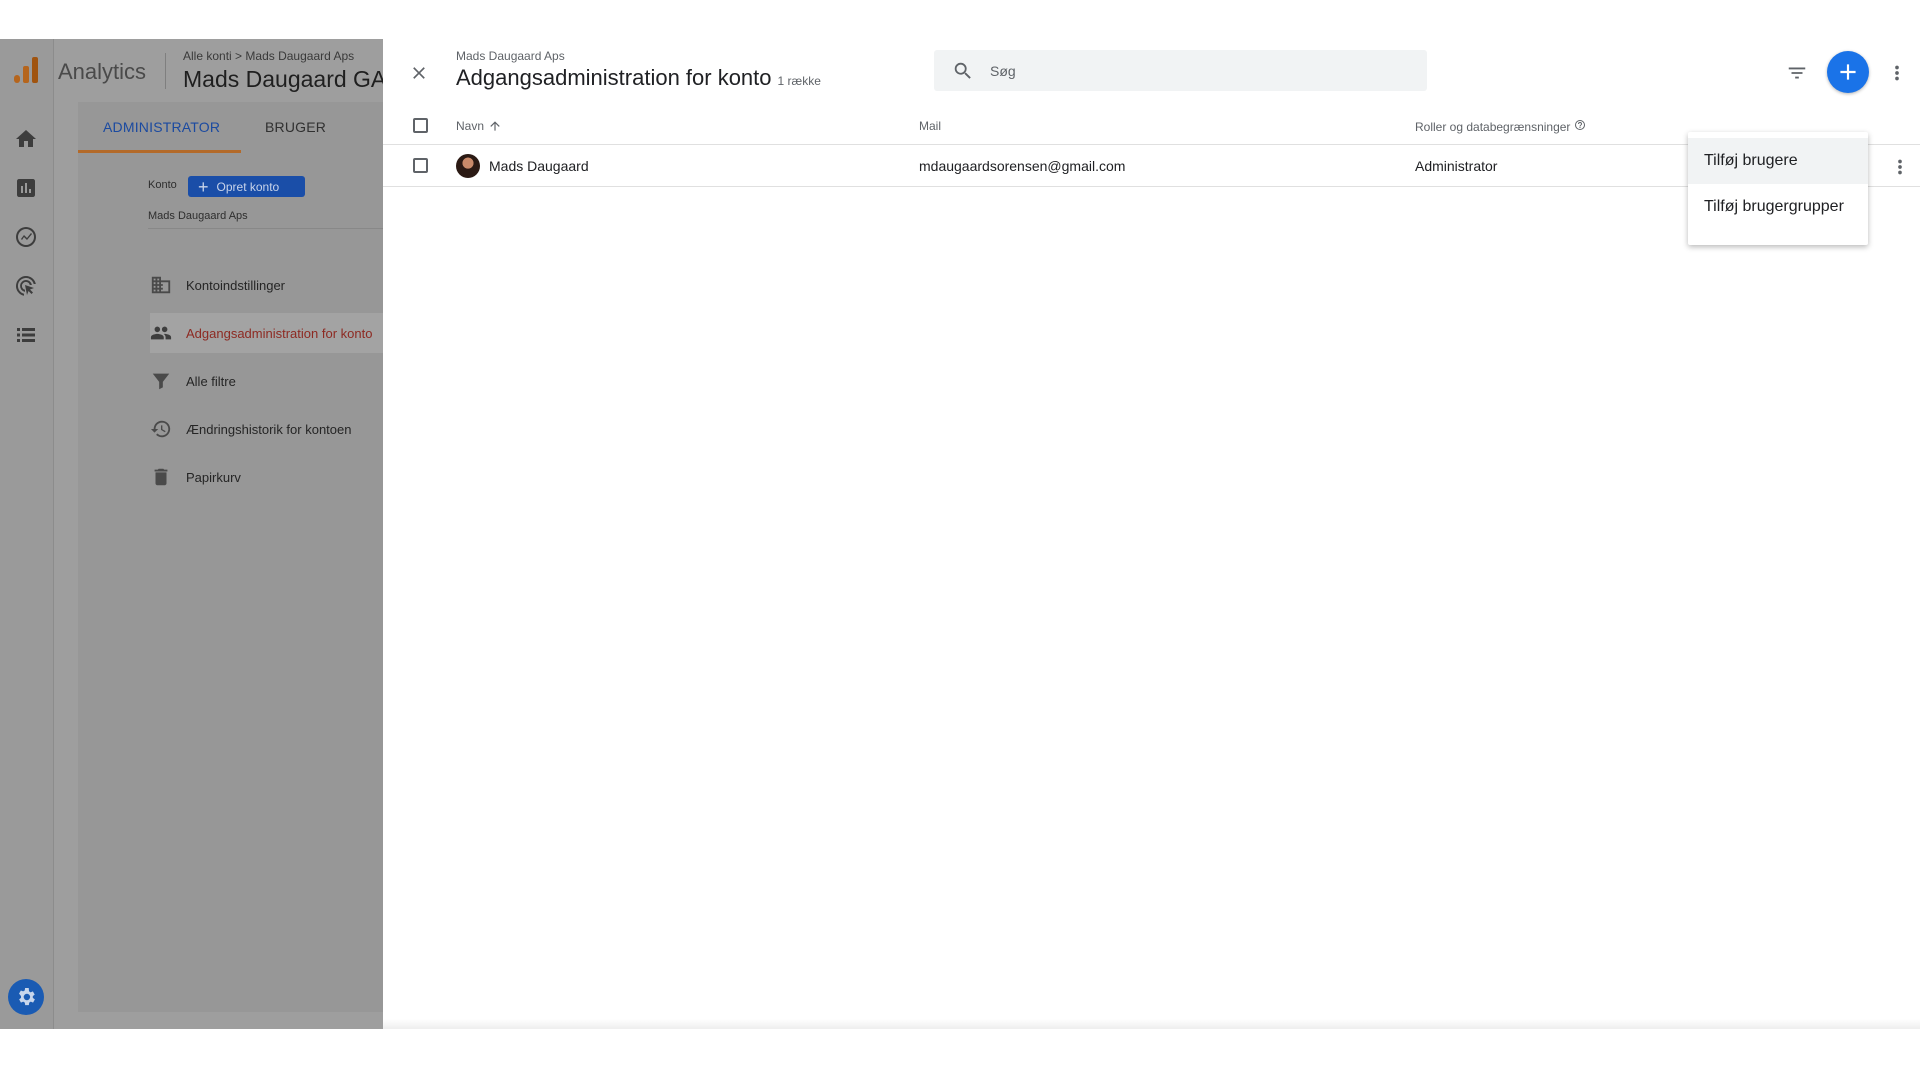 The height and width of the screenshot is (1080, 1920). What do you see at coordinates (420, 165) in the screenshot?
I see `row-checkbox` at bounding box center [420, 165].